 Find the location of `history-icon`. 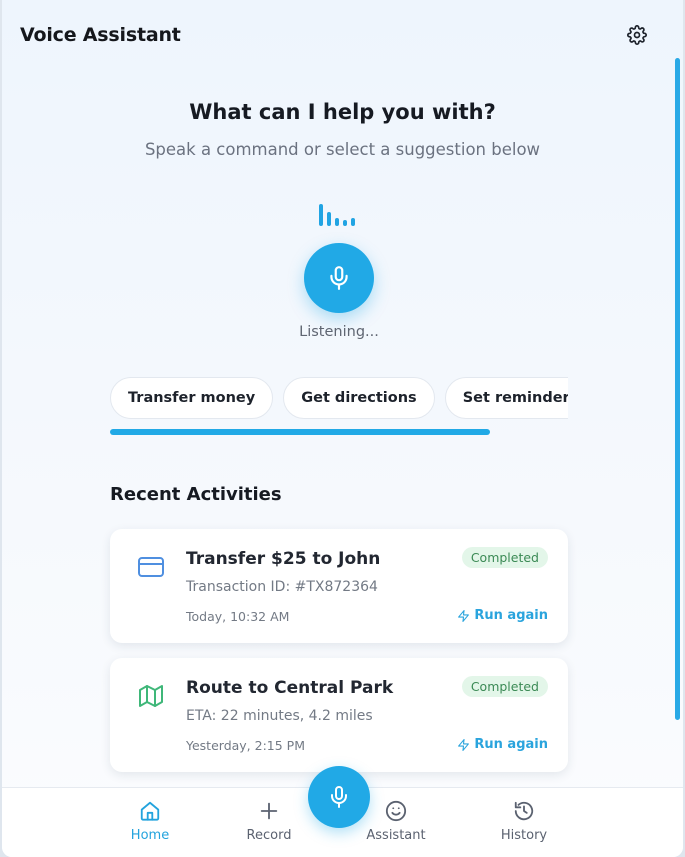

history-icon is located at coordinates (524, 811).